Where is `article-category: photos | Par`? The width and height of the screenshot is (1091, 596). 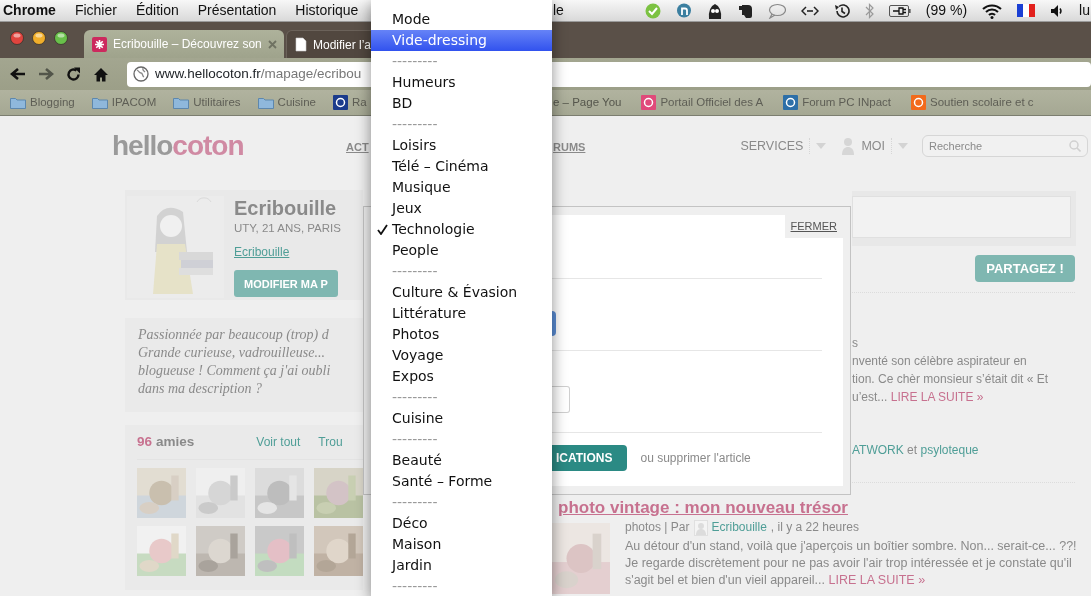 article-category: photos | Par is located at coordinates (657, 527).